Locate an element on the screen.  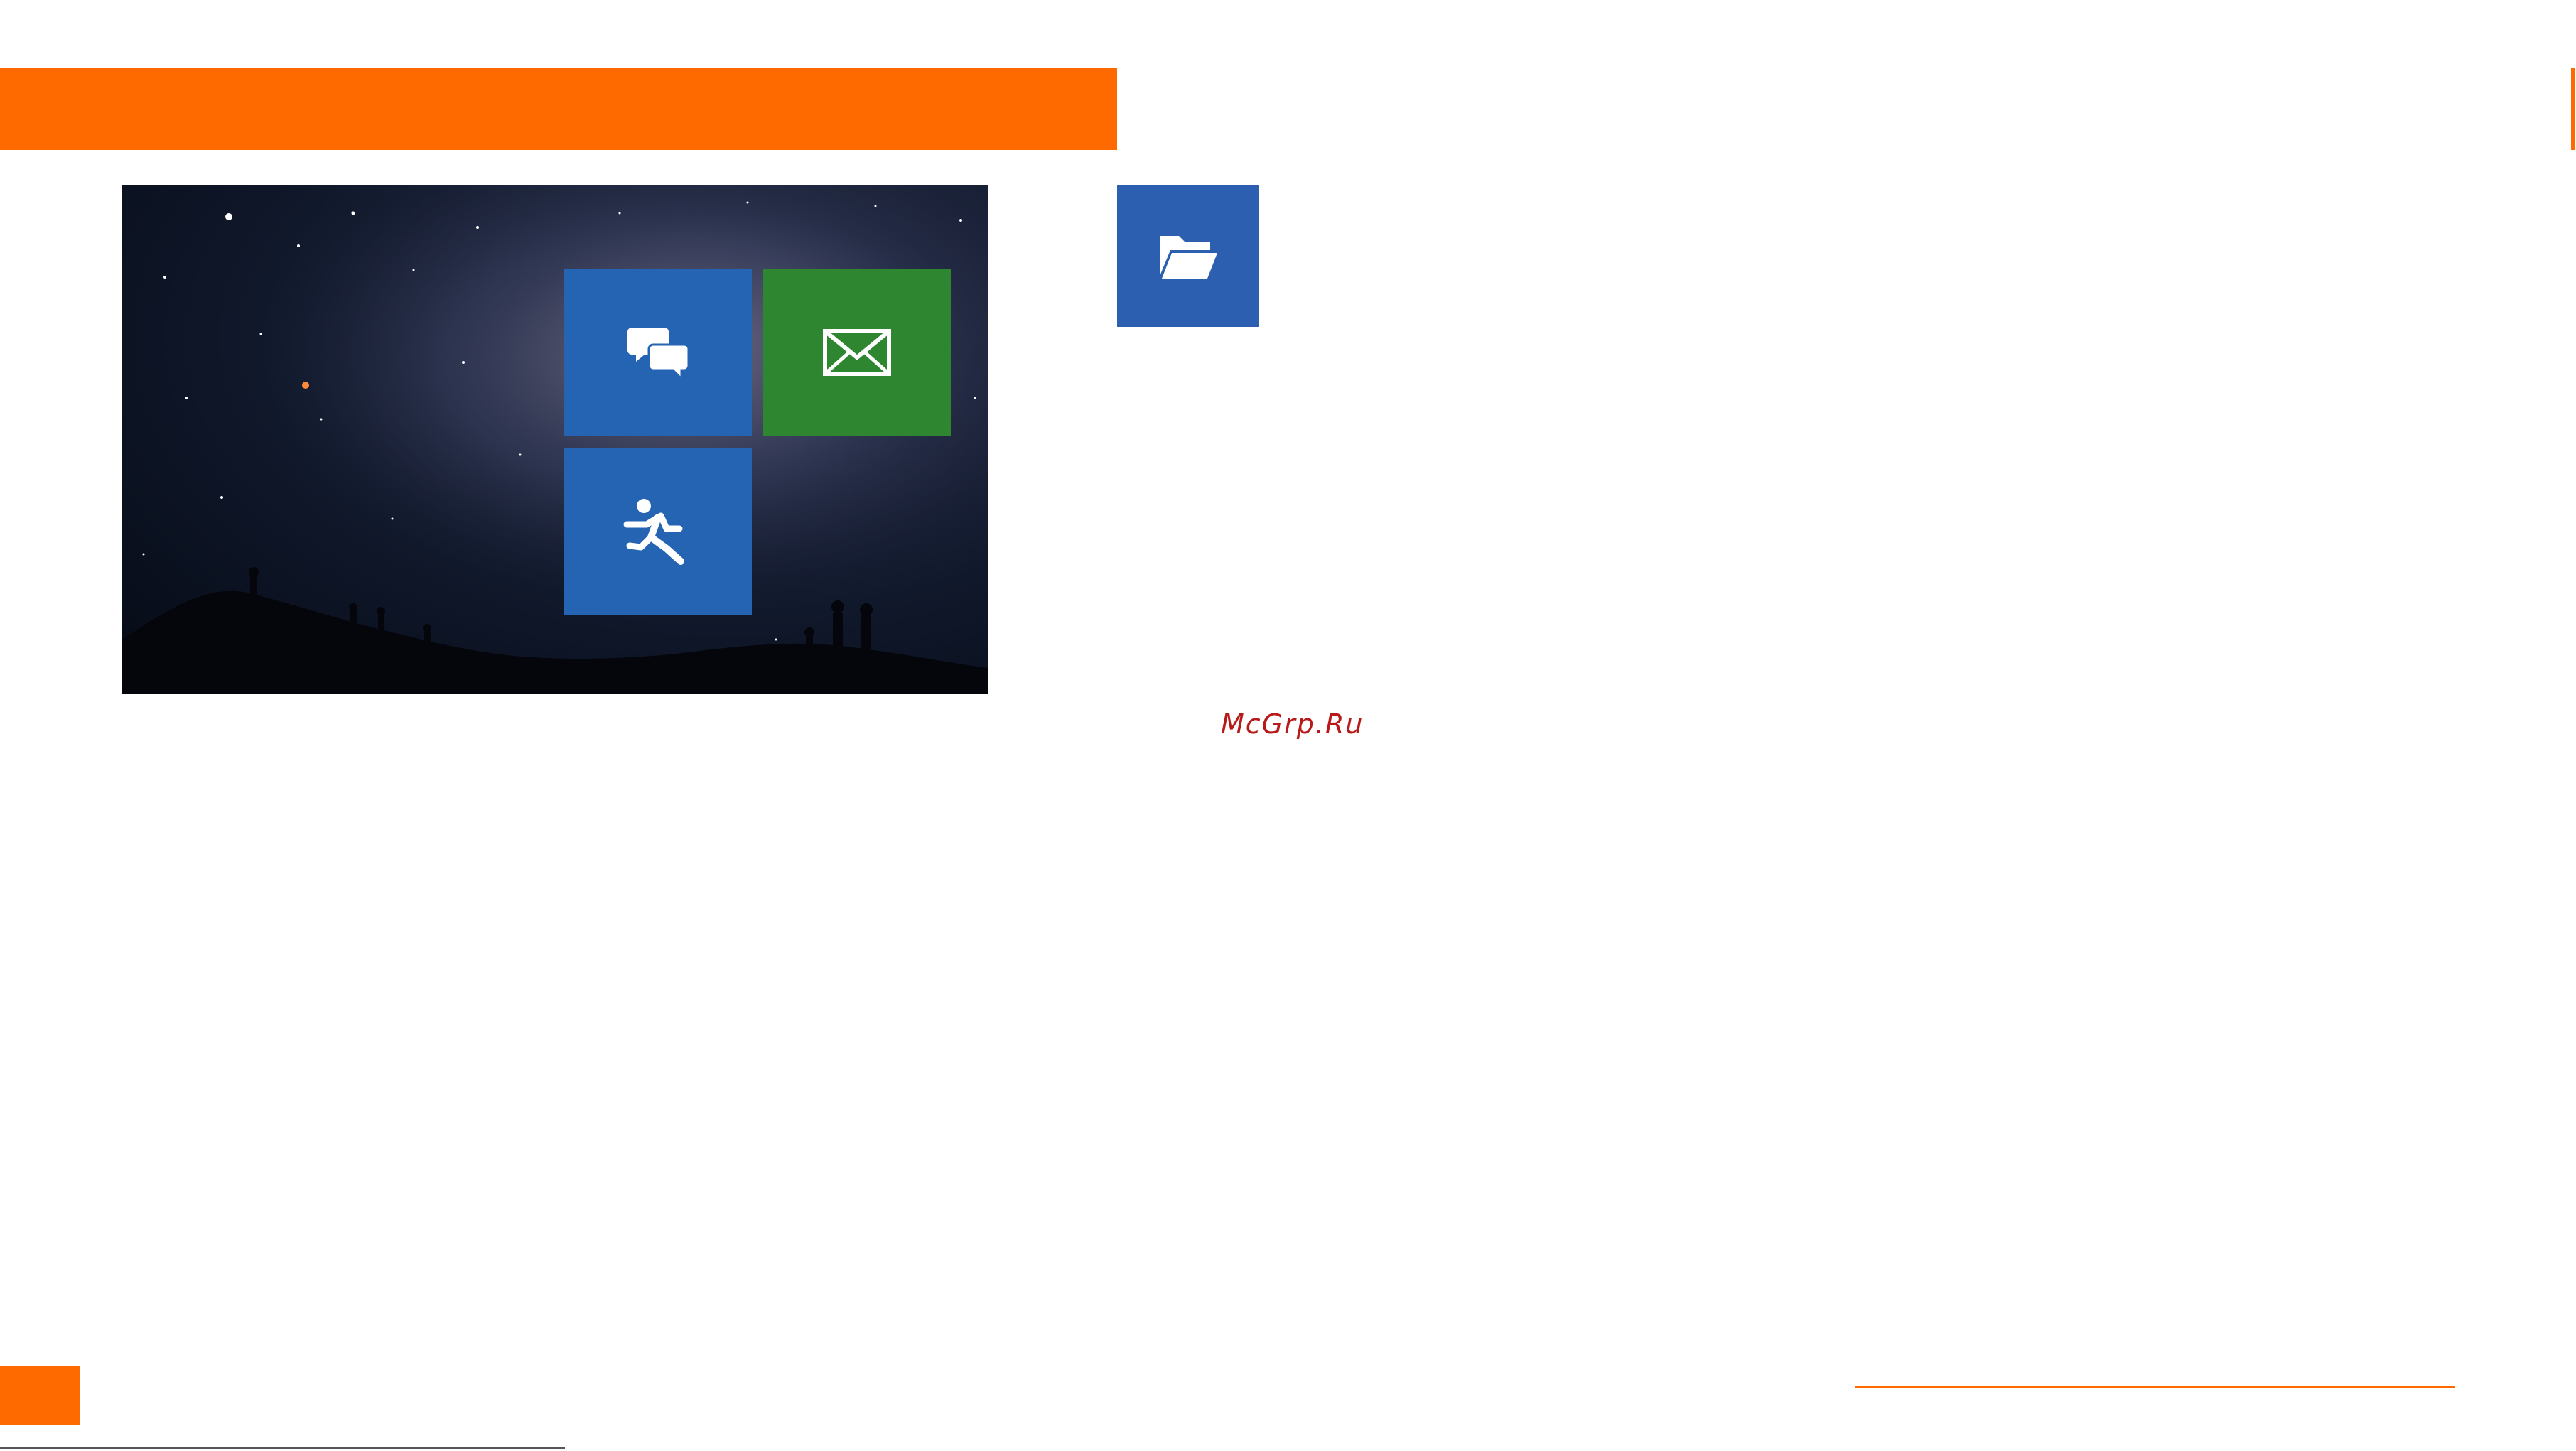
mail-tile is located at coordinates (857, 352).